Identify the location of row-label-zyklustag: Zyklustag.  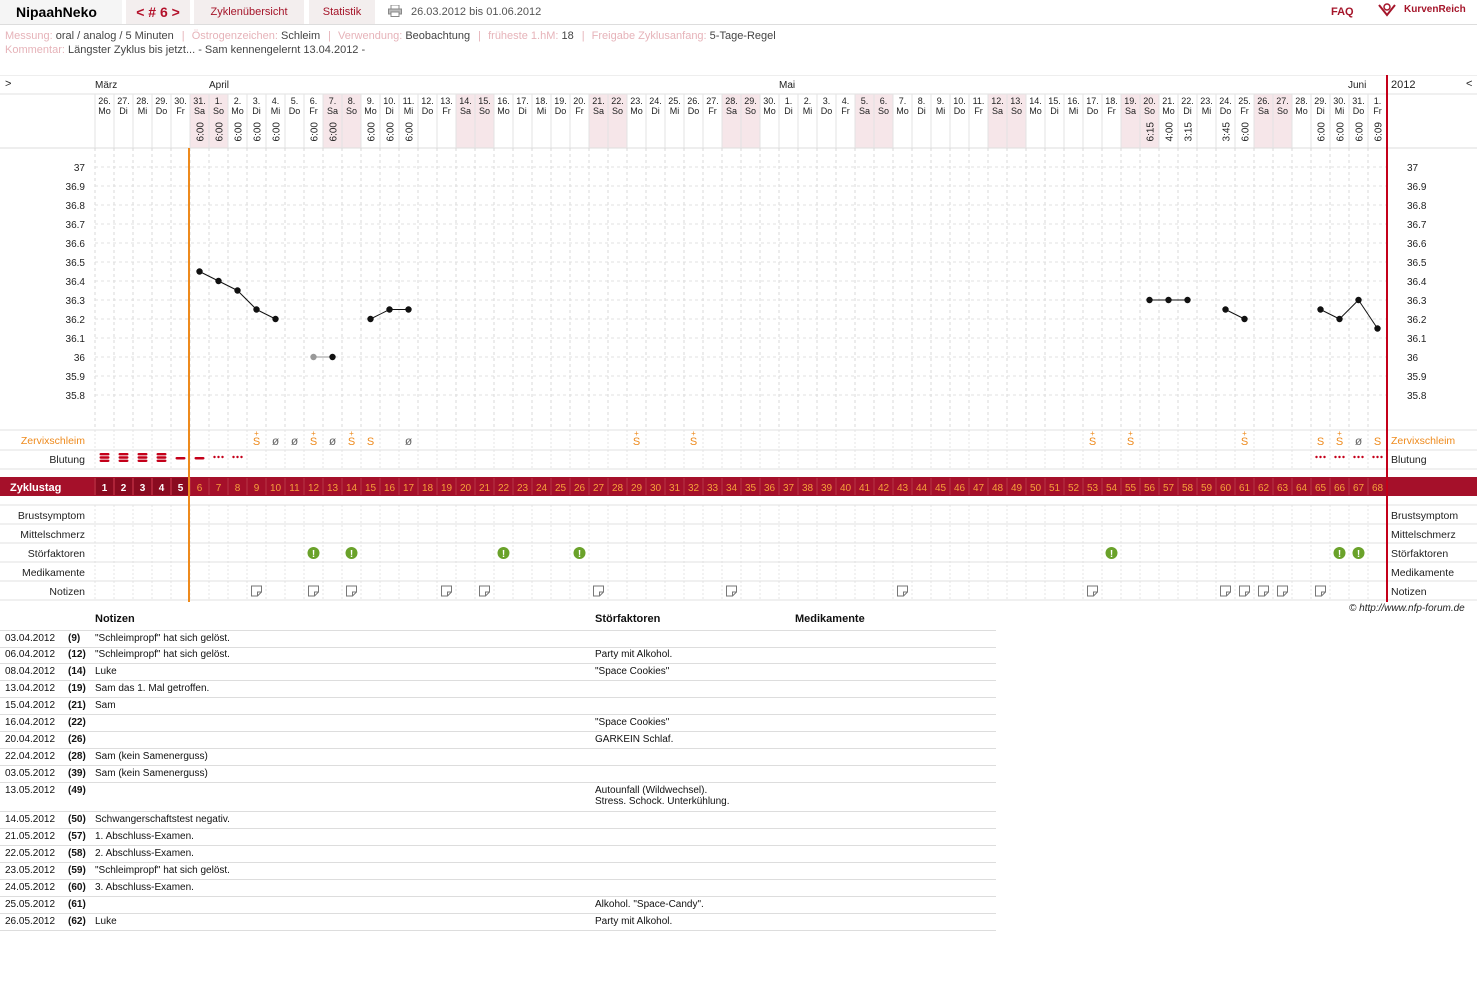
(35, 488).